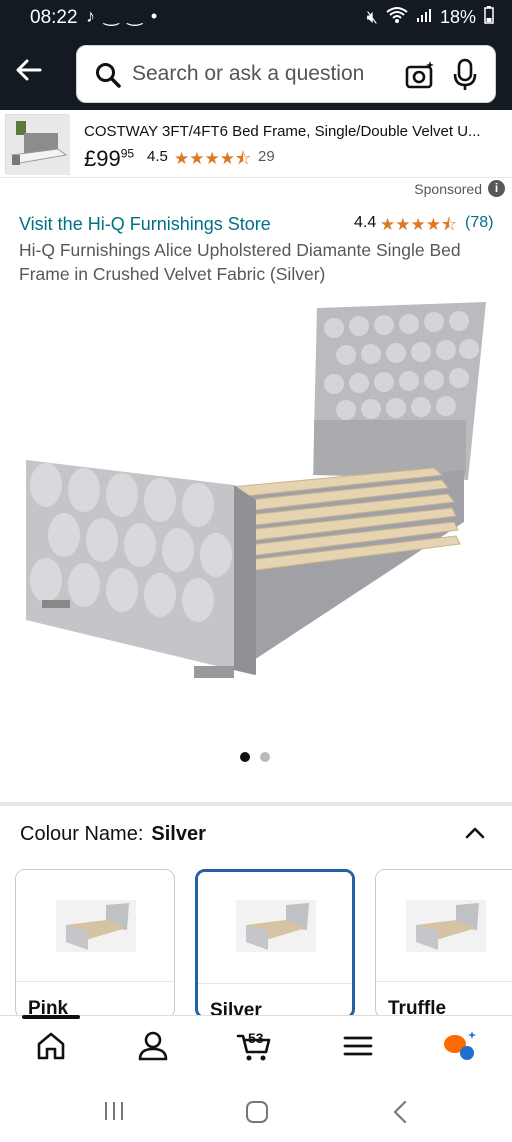  What do you see at coordinates (114, 1111) in the screenshot?
I see `recent-apps-icon` at bounding box center [114, 1111].